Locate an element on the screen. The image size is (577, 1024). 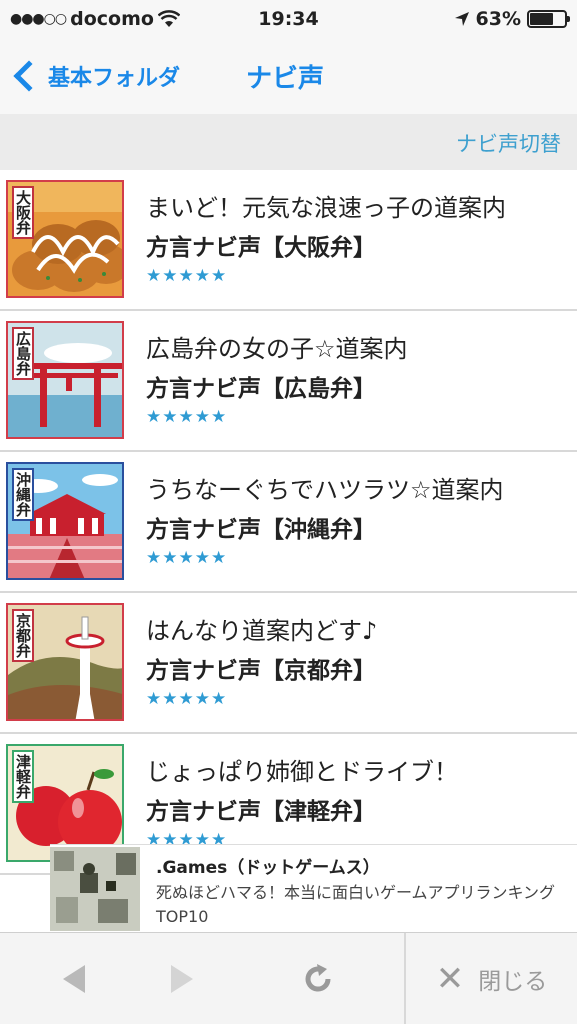
item-subtitle: 方言ナビ声【大阪弁】 is located at coordinates (261, 248).